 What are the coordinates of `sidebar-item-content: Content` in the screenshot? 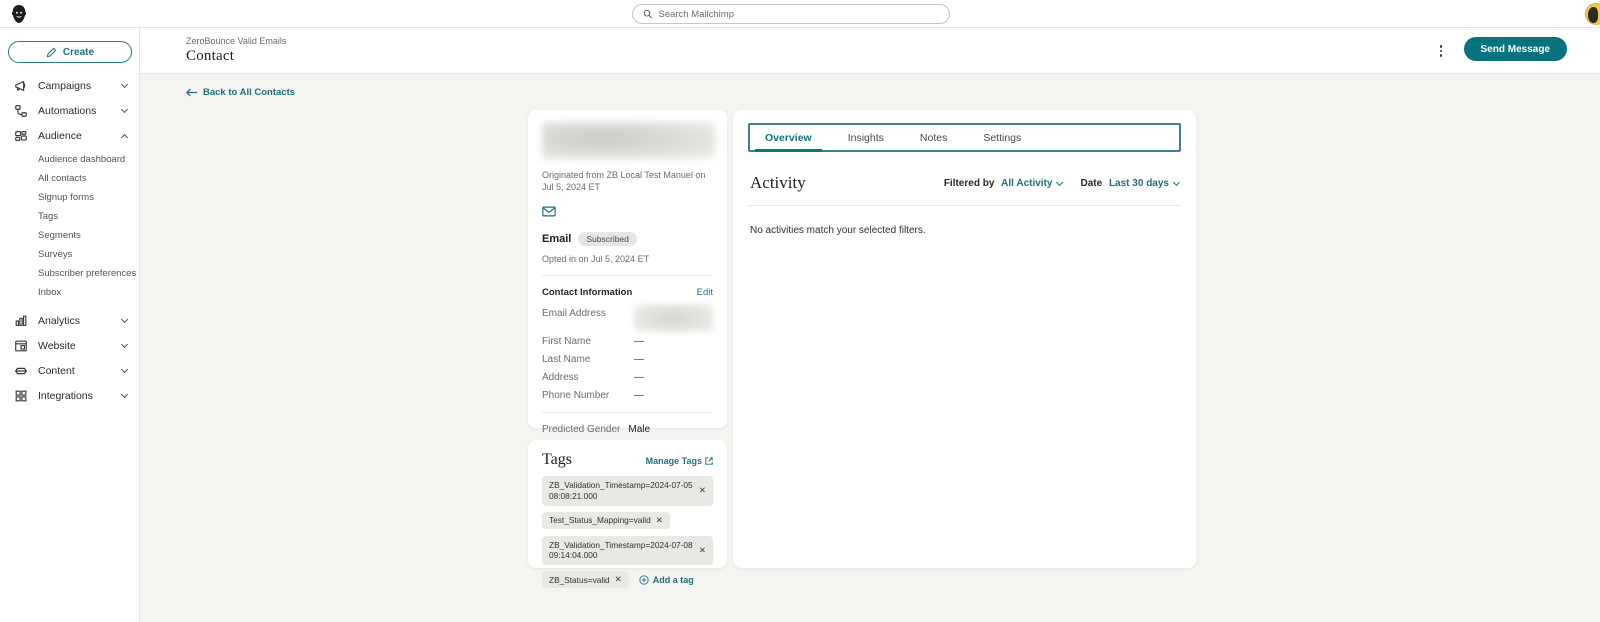 It's located at (69, 370).